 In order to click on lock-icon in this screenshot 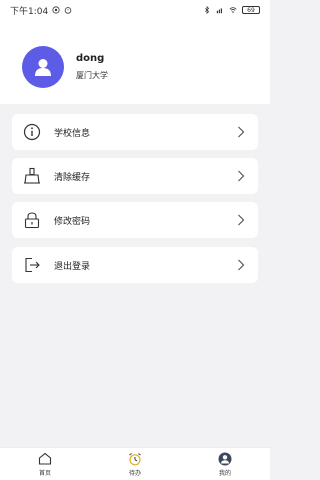, I will do `click(32, 220)`.